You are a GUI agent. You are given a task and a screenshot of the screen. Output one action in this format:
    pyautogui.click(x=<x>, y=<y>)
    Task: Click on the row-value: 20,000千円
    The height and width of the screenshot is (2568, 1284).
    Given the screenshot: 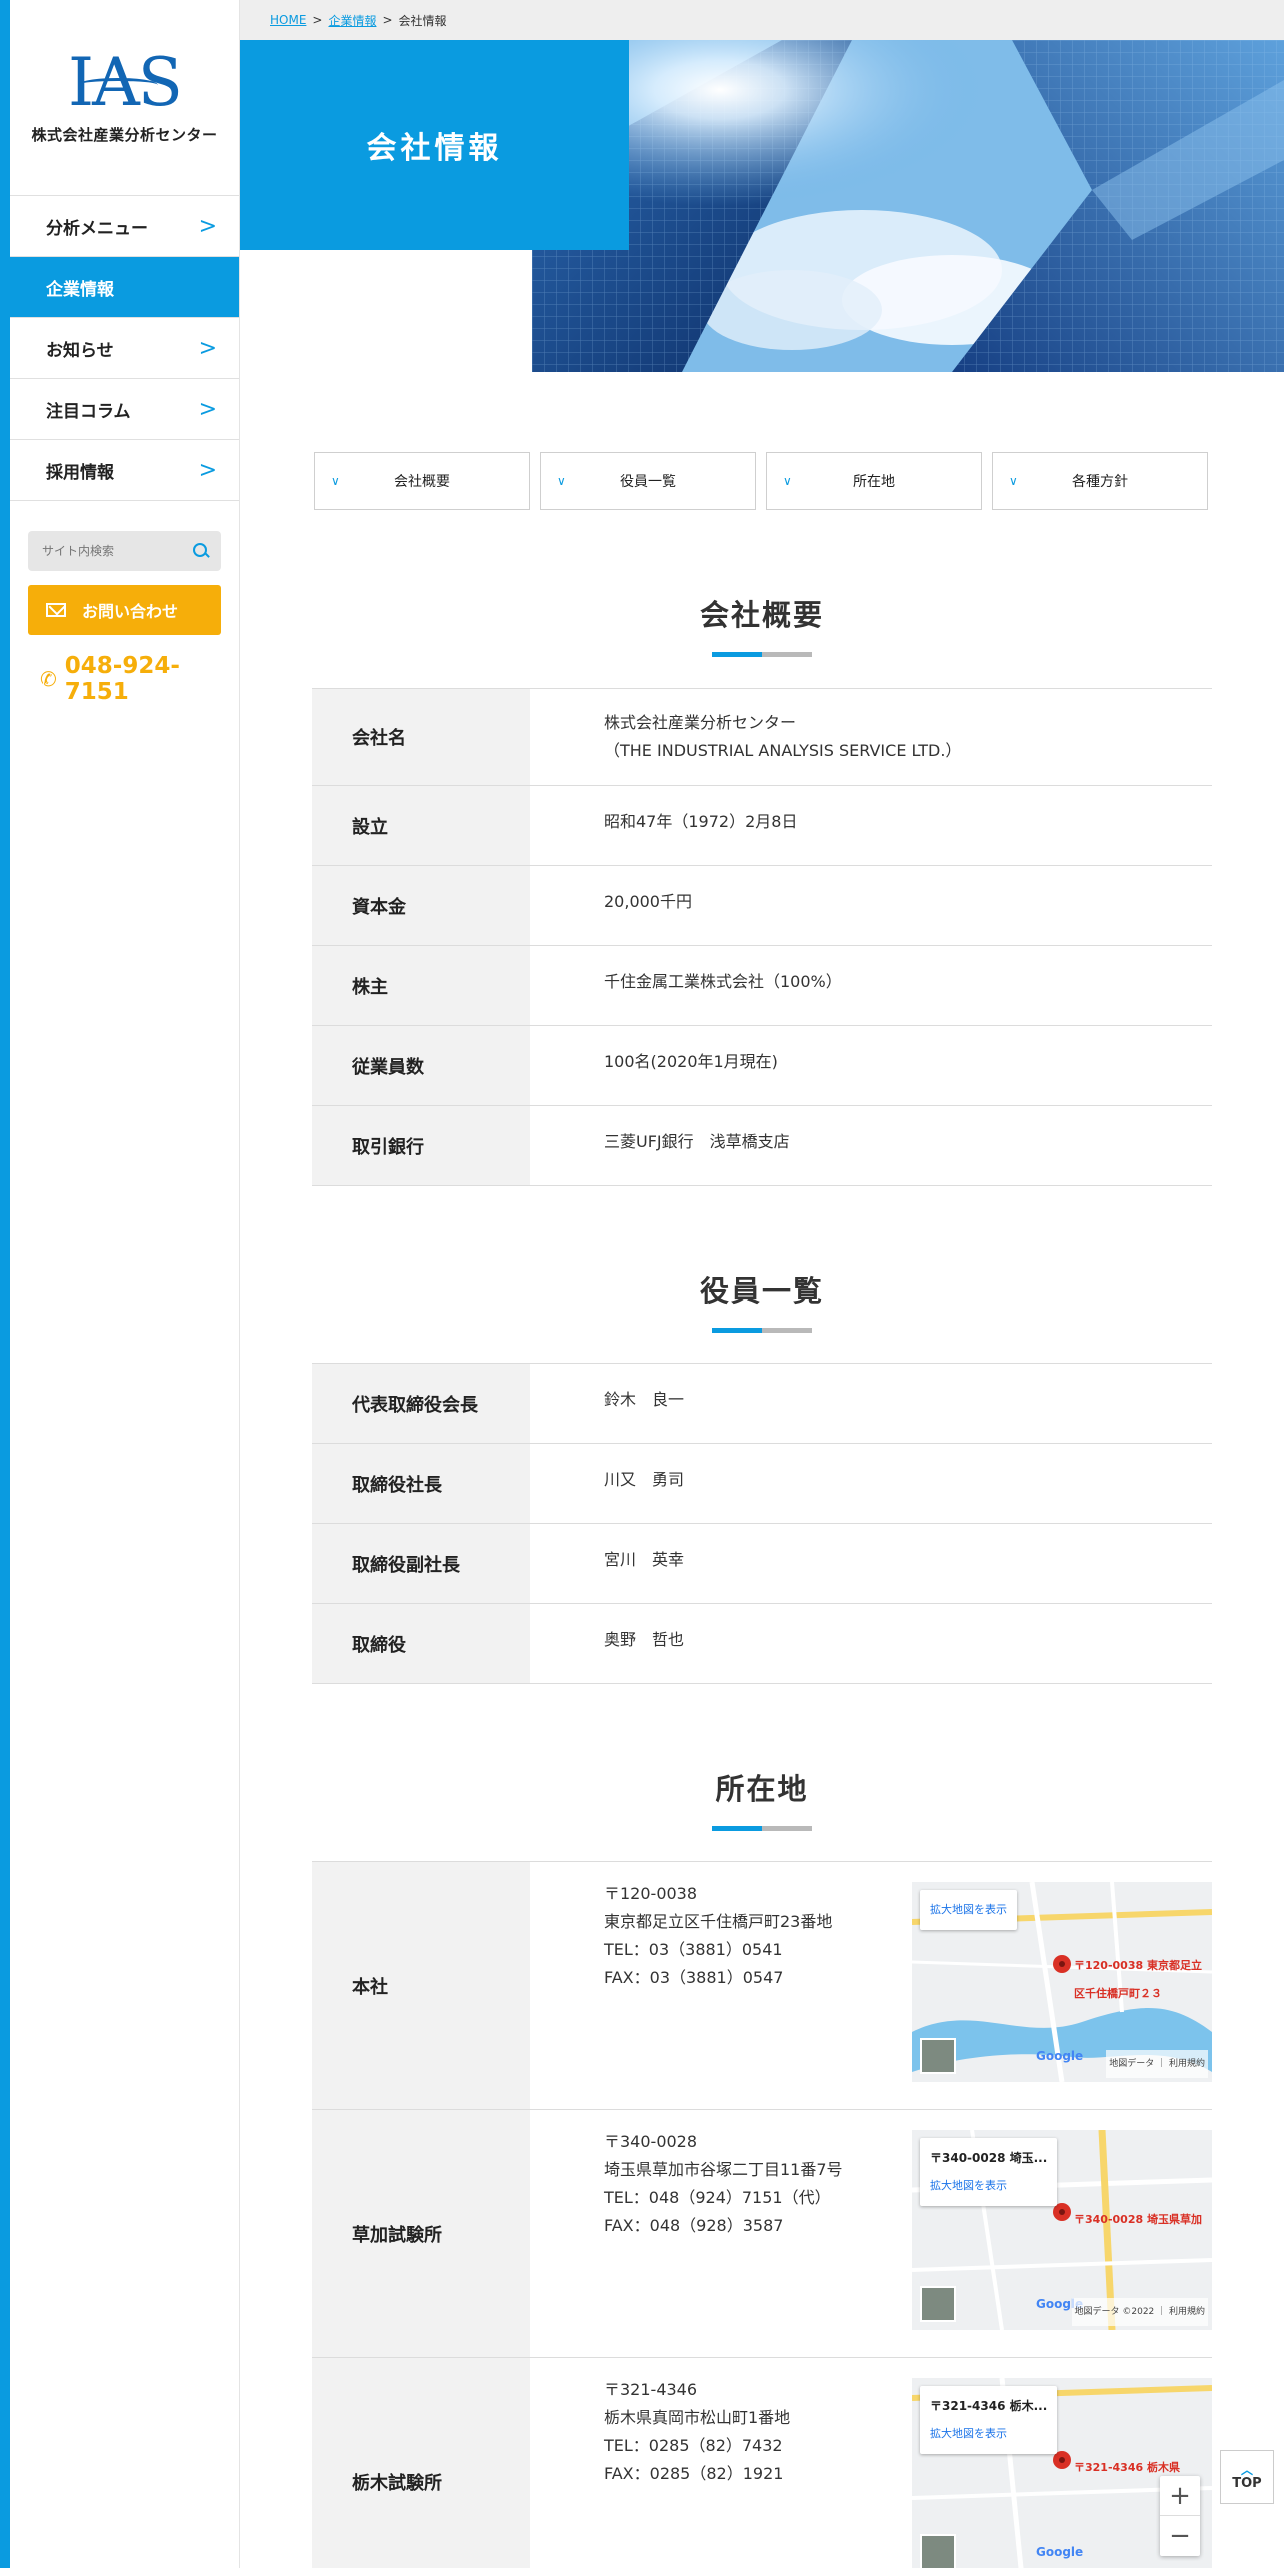 What is the action you would take?
    pyautogui.click(x=648, y=901)
    